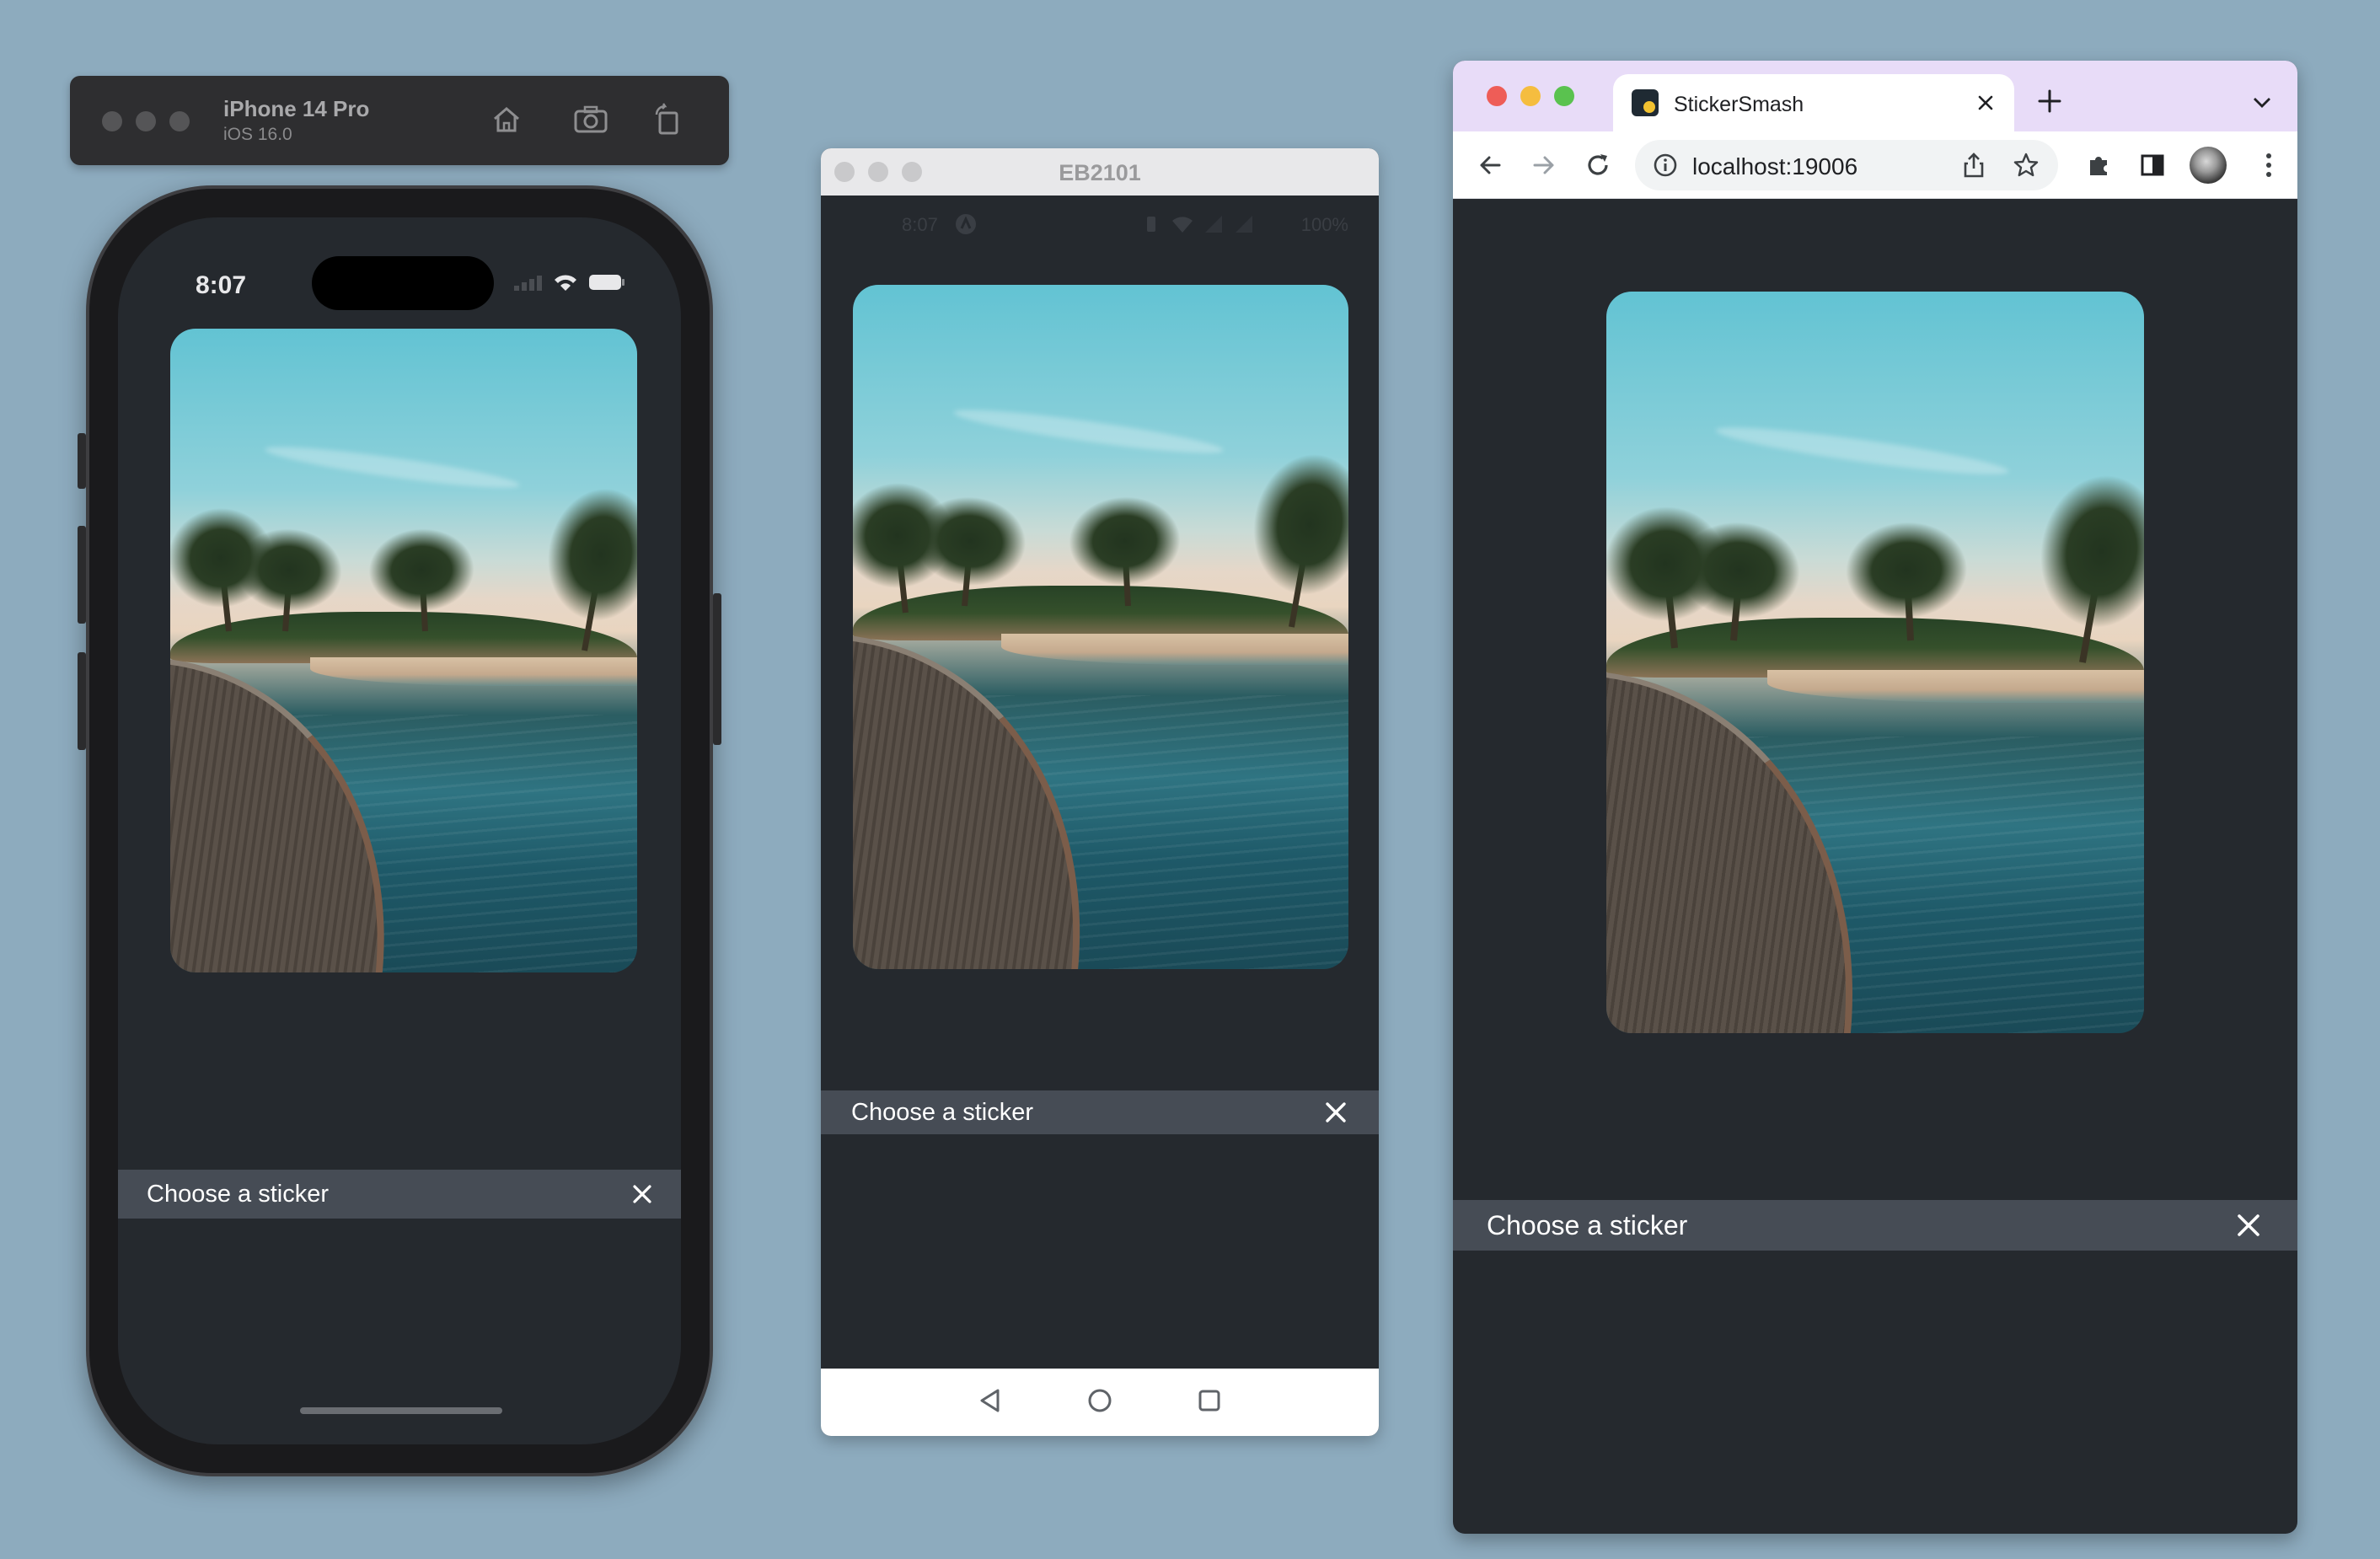  What do you see at coordinates (399, 120) in the screenshot?
I see `ios-simulator-toolbar: iPhone 14 Pro iOS 16.0` at bounding box center [399, 120].